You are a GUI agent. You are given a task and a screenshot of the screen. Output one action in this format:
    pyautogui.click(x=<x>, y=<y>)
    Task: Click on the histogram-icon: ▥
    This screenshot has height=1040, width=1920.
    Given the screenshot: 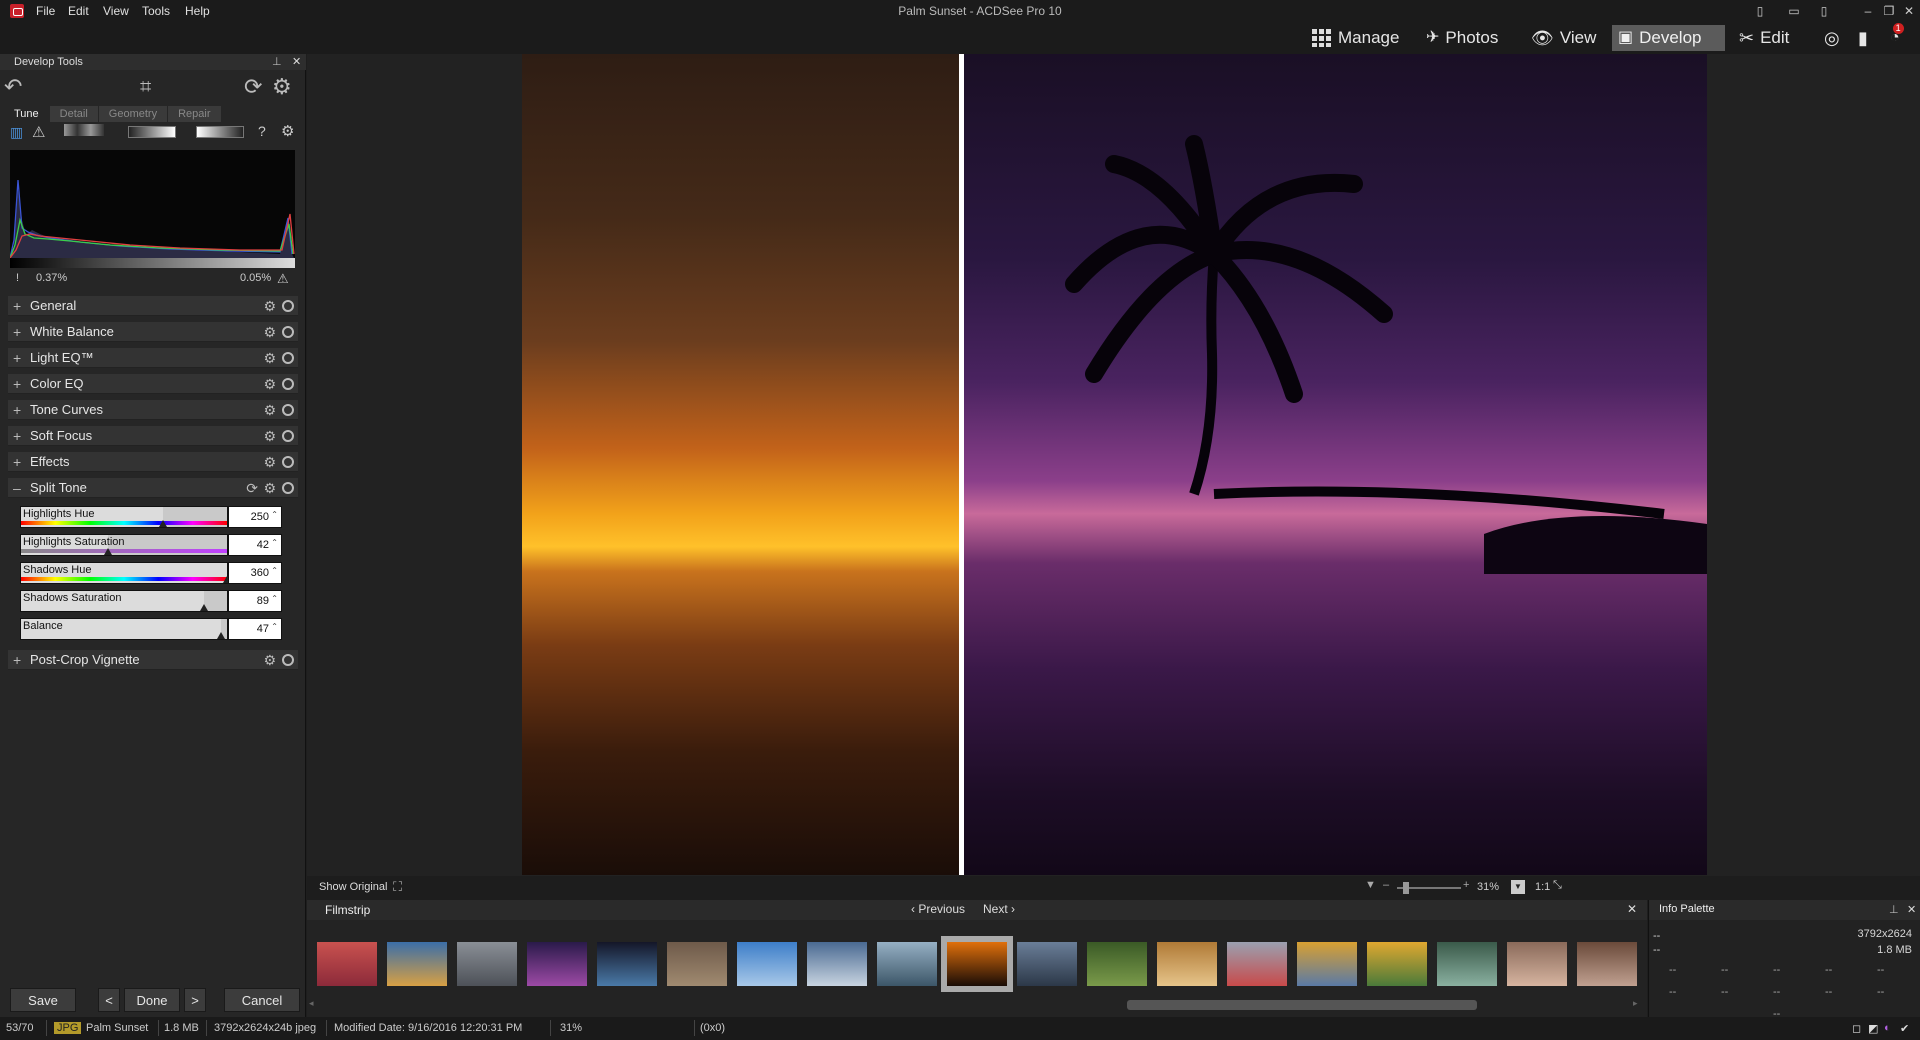 What is the action you would take?
    pyautogui.click(x=16, y=132)
    